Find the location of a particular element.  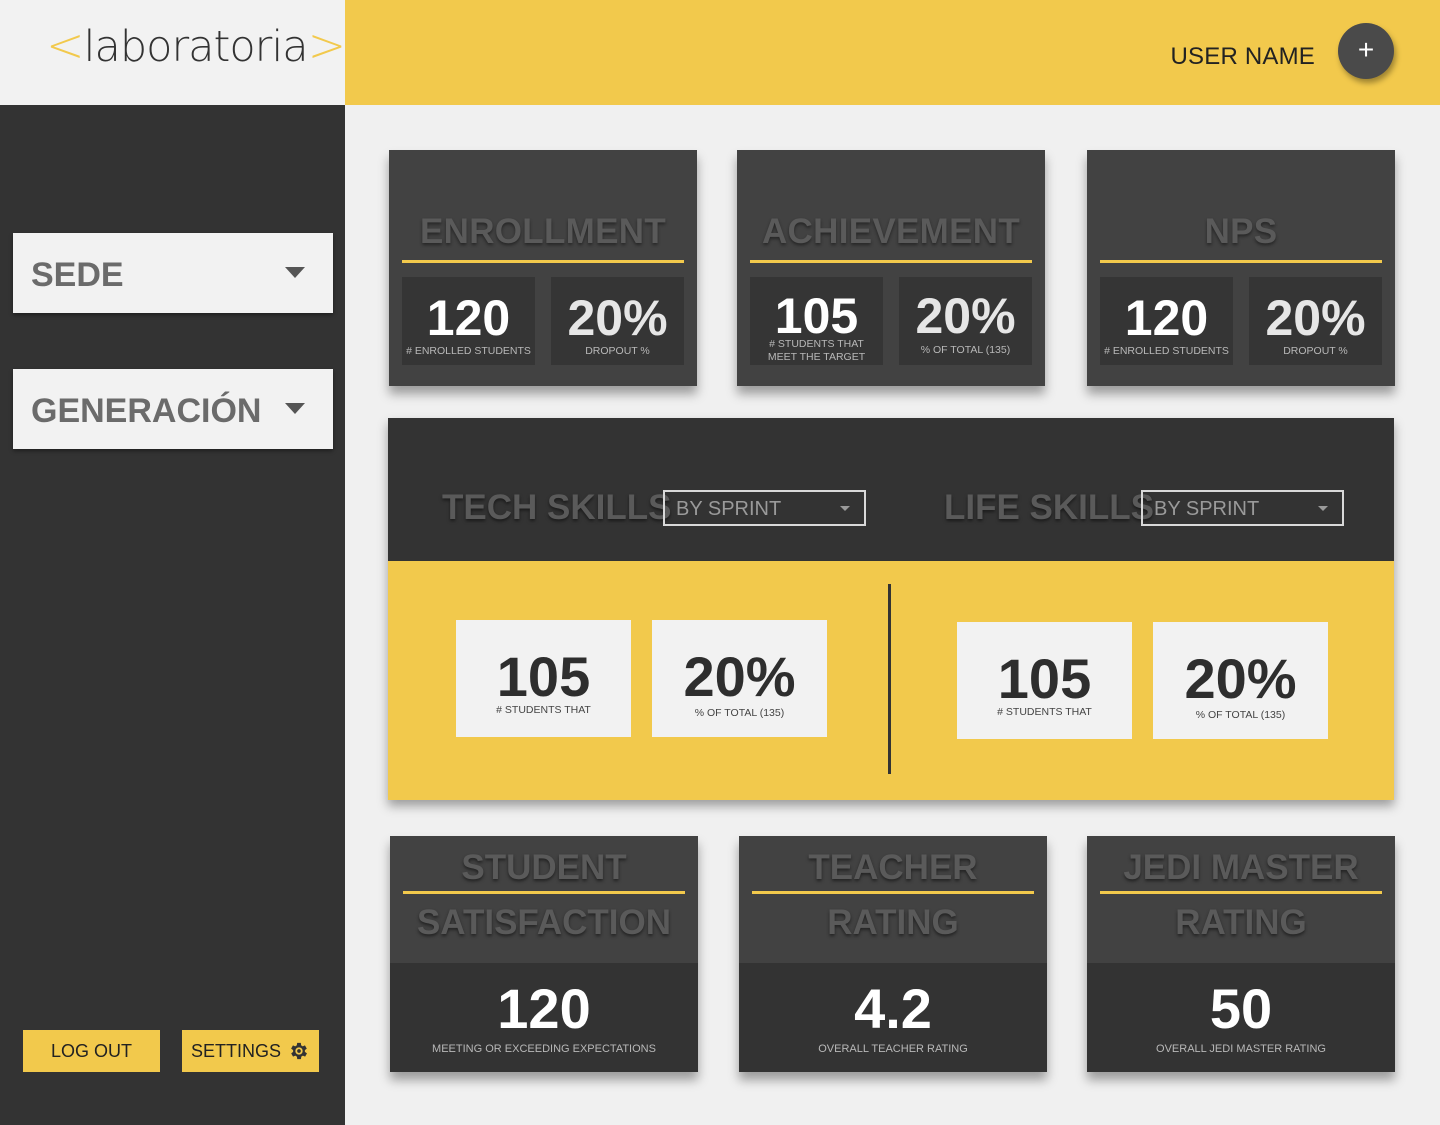

tech-skills-filter-select: BY SPRINT is located at coordinates (764, 508).